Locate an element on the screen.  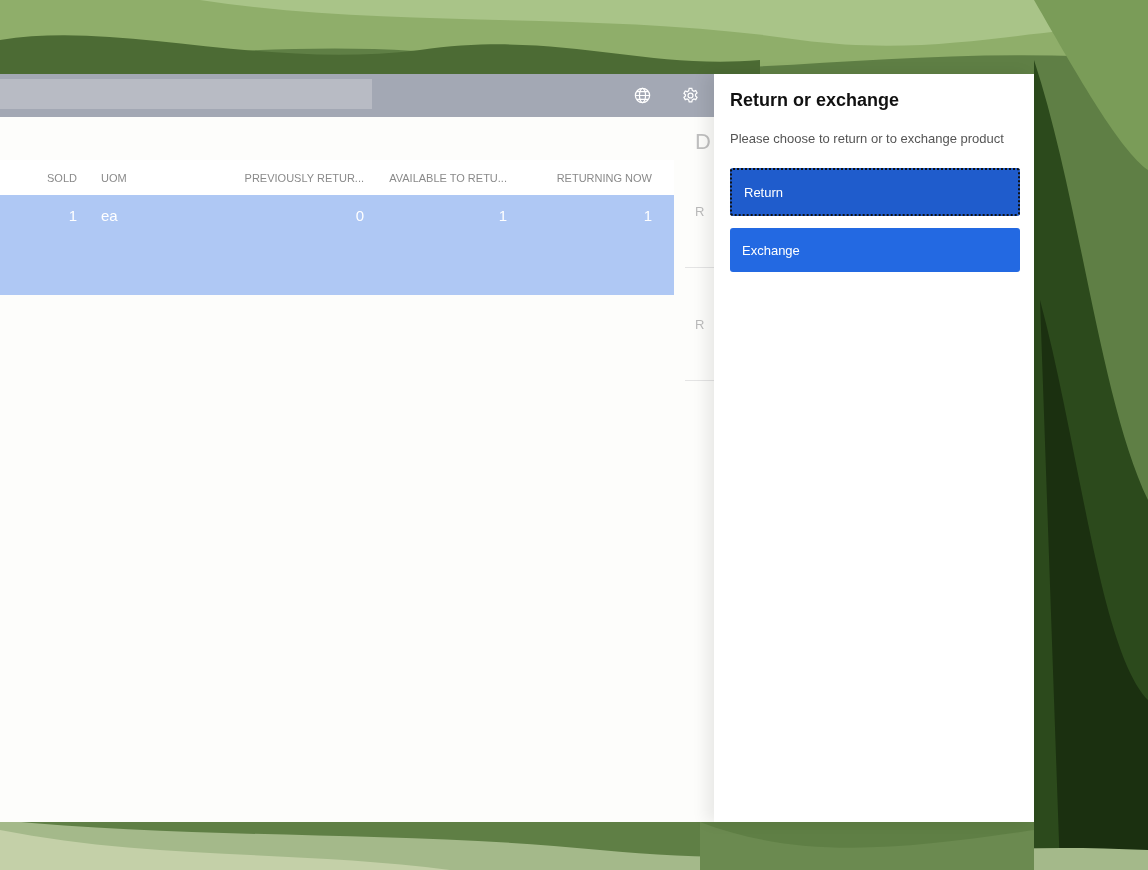
globe-icon is located at coordinates (642, 95).